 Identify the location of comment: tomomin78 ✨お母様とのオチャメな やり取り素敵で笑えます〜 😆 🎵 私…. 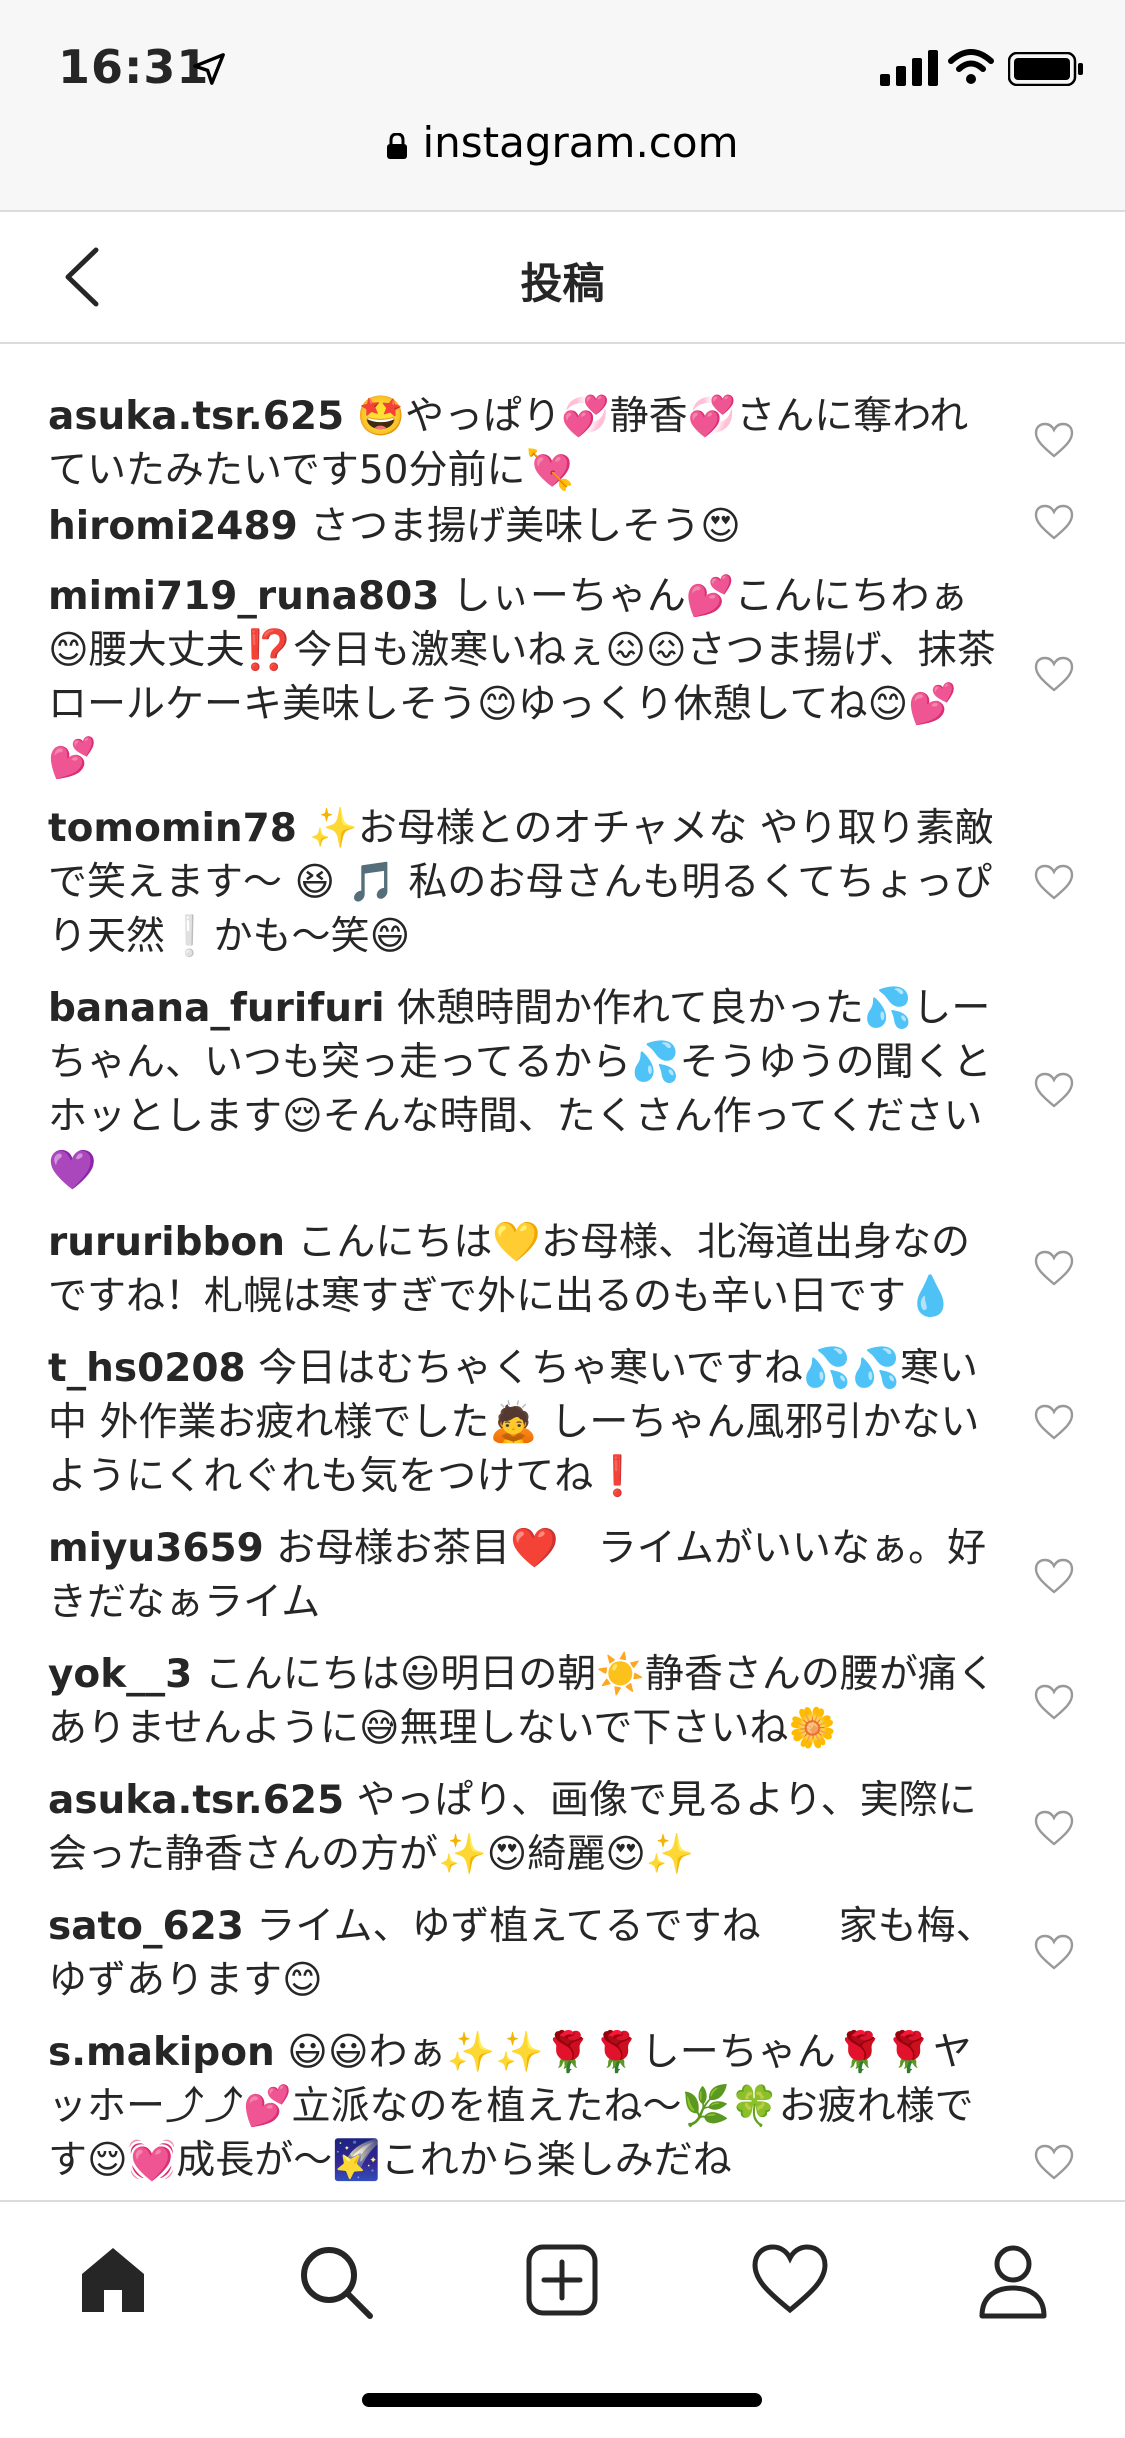
(523, 883).